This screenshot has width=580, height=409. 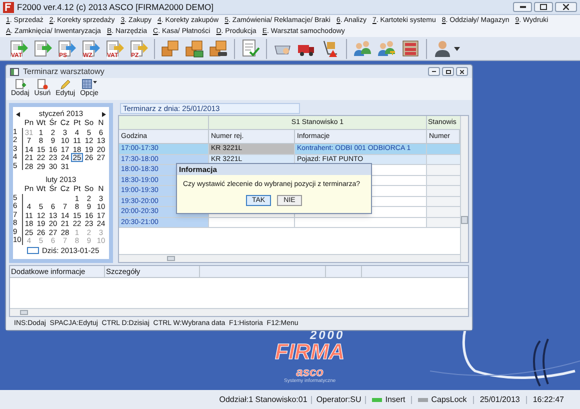 I want to click on maximize-icon, so click(x=448, y=72).